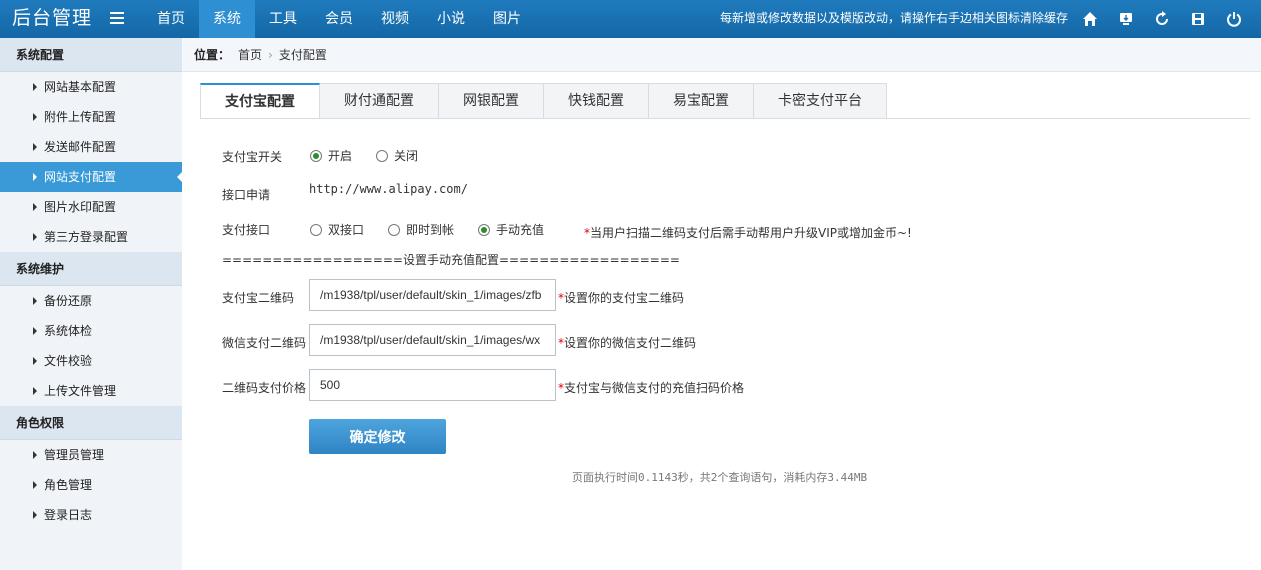 The image size is (1261, 570). Describe the element at coordinates (421, 229) in the screenshot. I see `radio-instant-arrival: 即时到帐` at that location.